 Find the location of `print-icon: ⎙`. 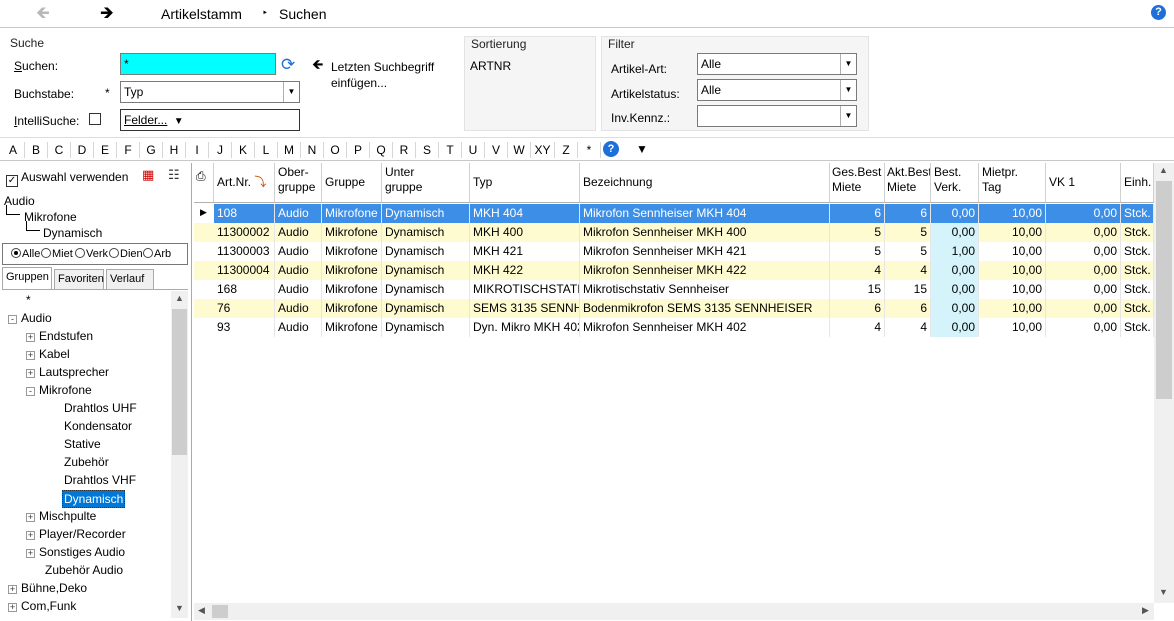

print-icon: ⎙ is located at coordinates (204, 183).